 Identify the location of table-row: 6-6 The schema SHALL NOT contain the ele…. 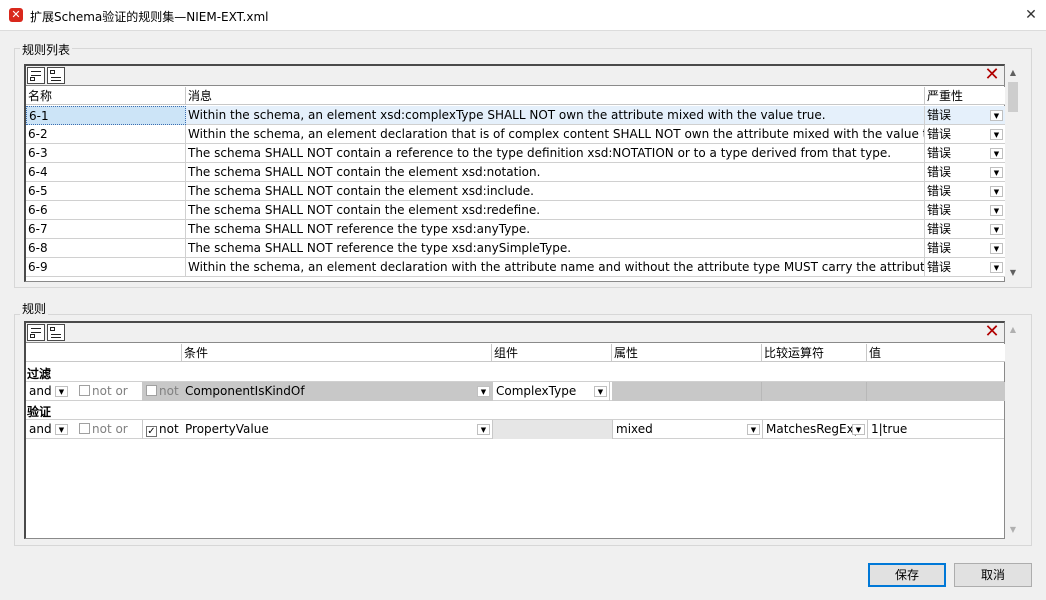
(515, 210).